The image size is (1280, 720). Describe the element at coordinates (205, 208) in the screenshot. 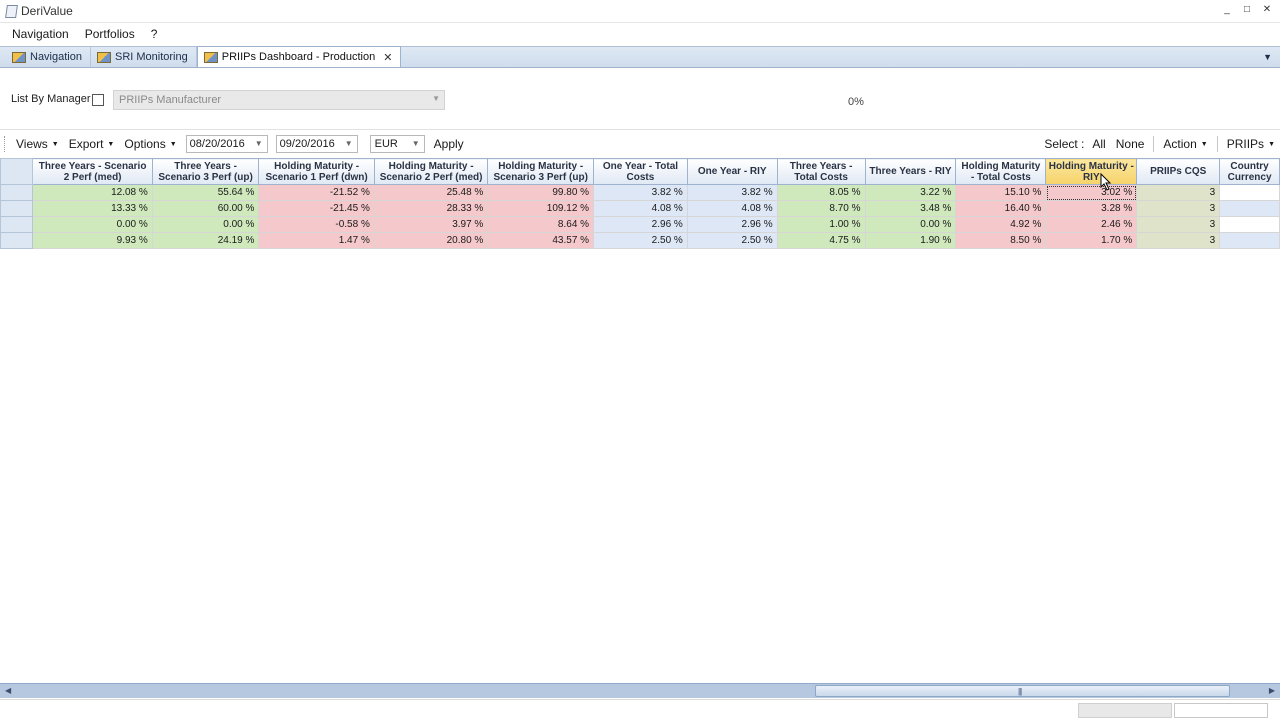

I see `table-cell: 60.00 %` at that location.